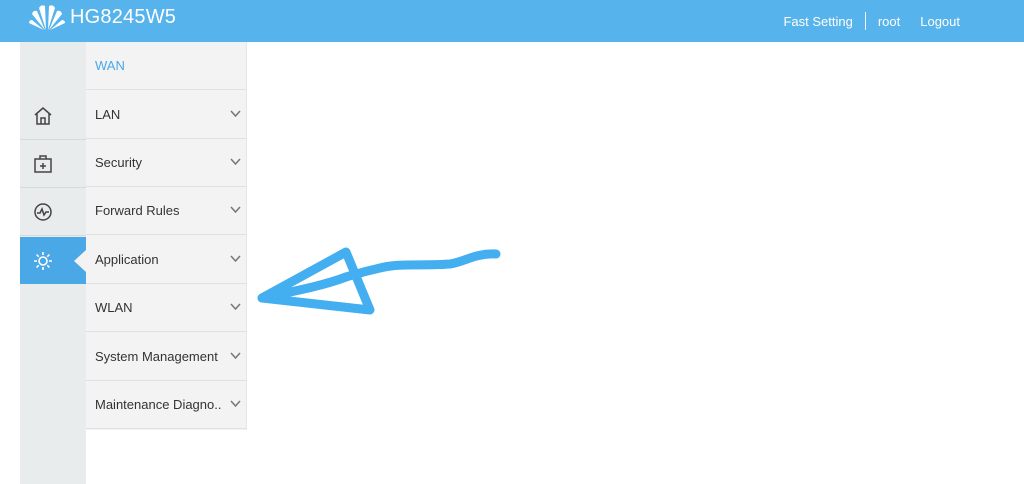  Describe the element at coordinates (871, 21) in the screenshot. I see `top-links: Fast Setting root Logout` at that location.